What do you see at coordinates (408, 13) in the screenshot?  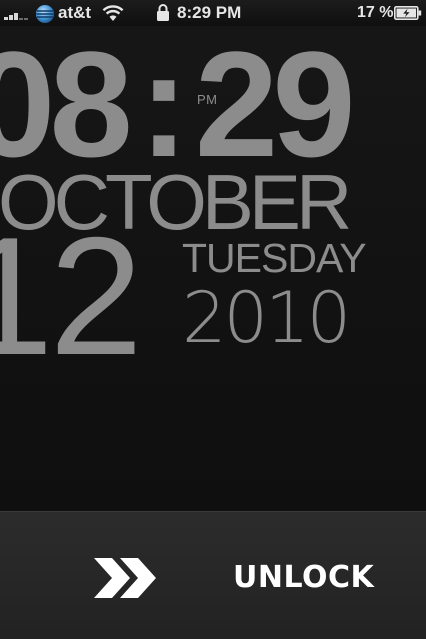 I see `battery-charging-icon` at bounding box center [408, 13].